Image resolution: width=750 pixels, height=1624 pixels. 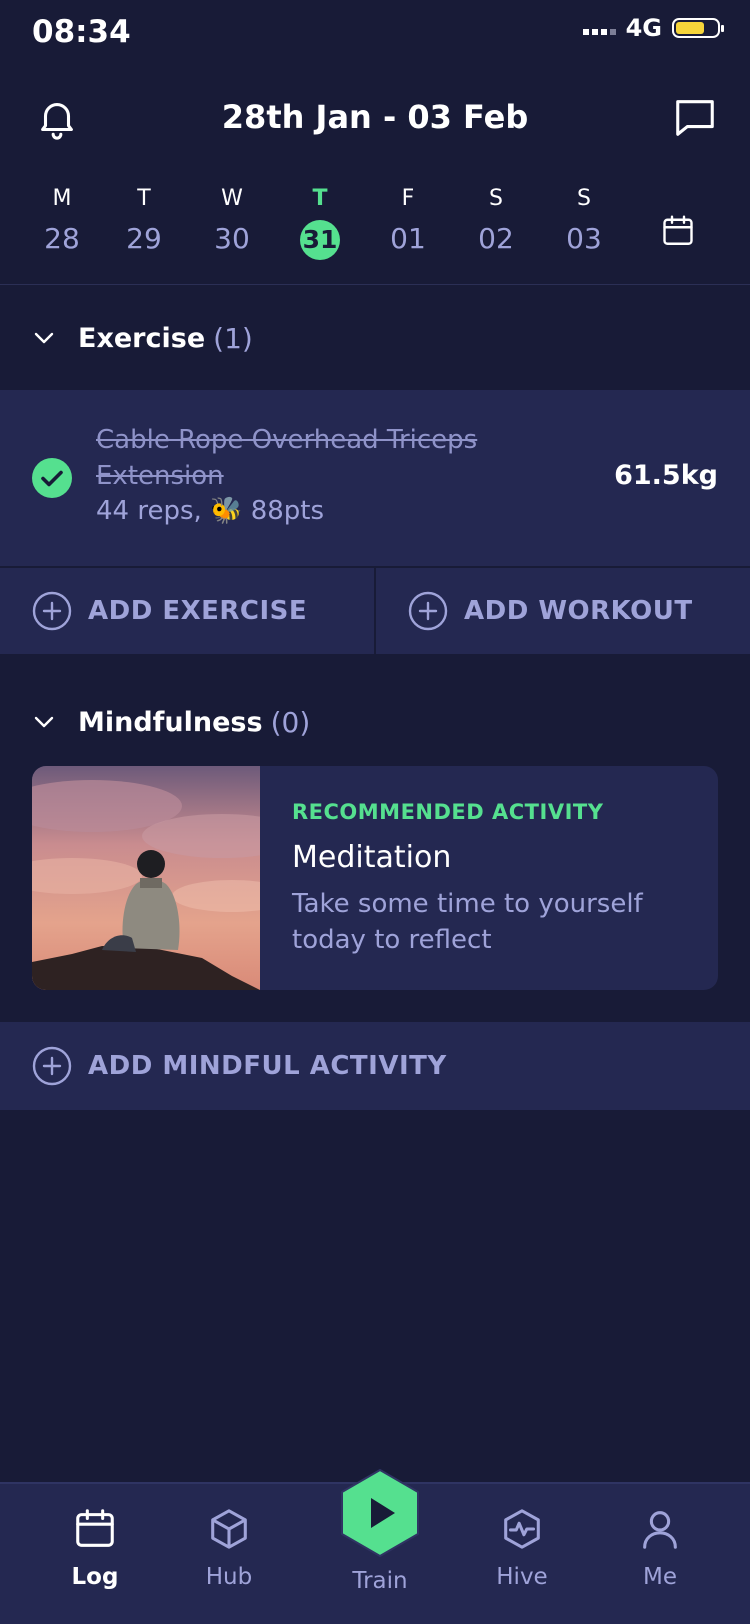 What do you see at coordinates (578, 611) in the screenshot?
I see `add-workout-label: ADD WORKOUT` at bounding box center [578, 611].